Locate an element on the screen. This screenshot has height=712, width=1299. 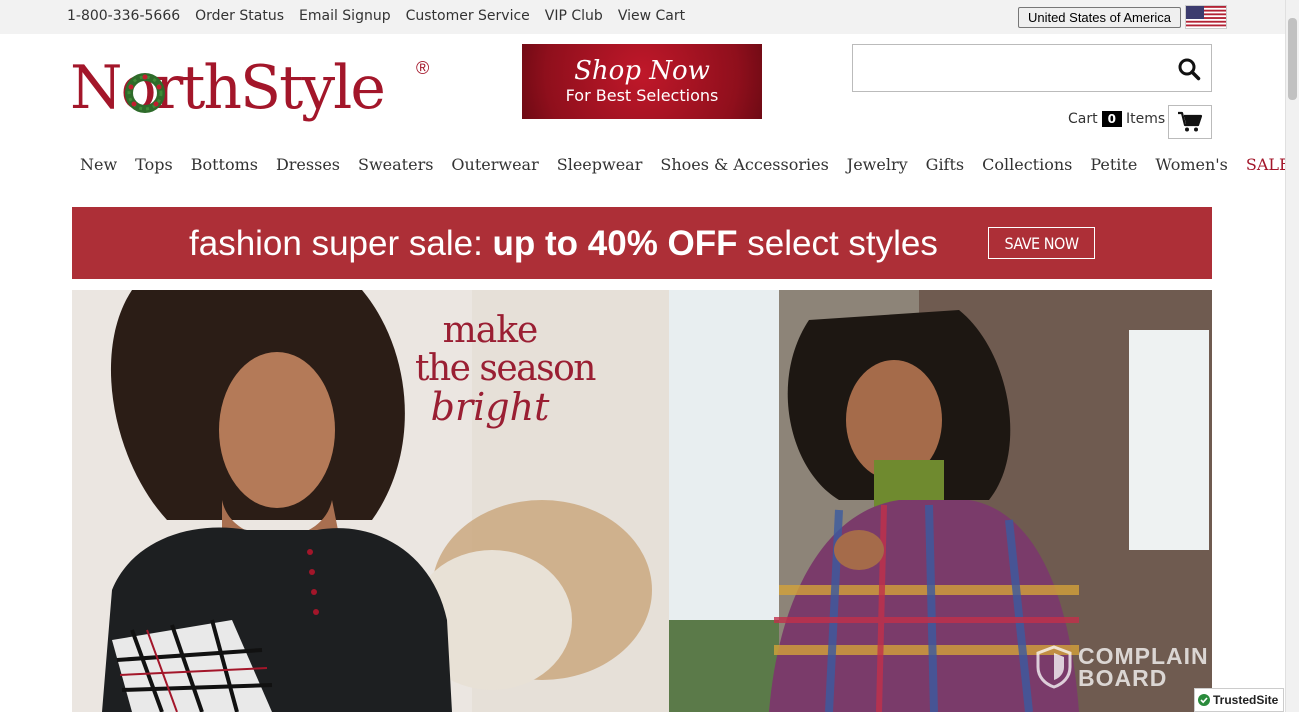
order-status-link: Order Status is located at coordinates (239, 16).